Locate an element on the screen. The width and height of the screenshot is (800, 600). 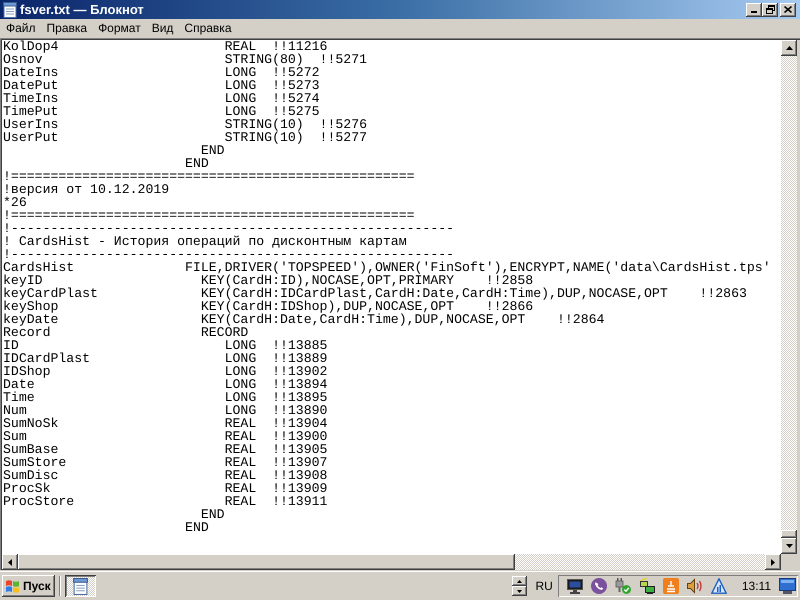
text-line: ProcStore REAL !!13911 is located at coordinates (165, 501).